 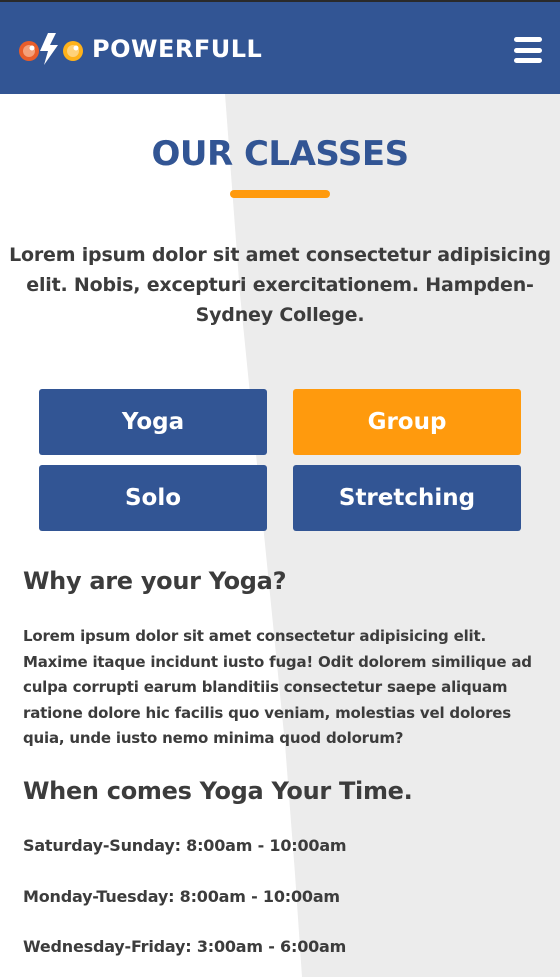 I want to click on title-underline, so click(x=280, y=194).